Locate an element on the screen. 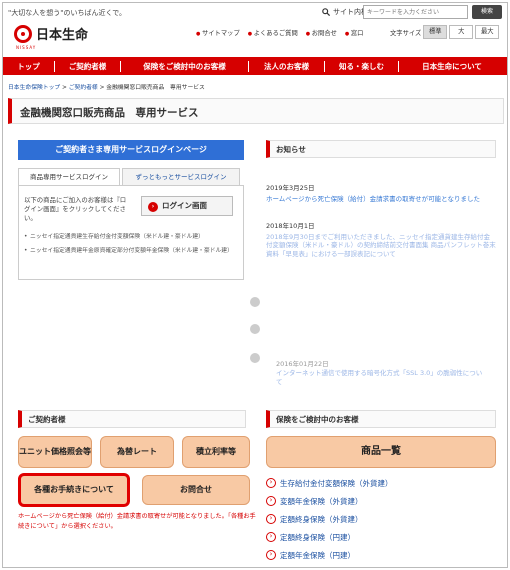  counter-link: 窓口 is located at coordinates (354, 32).